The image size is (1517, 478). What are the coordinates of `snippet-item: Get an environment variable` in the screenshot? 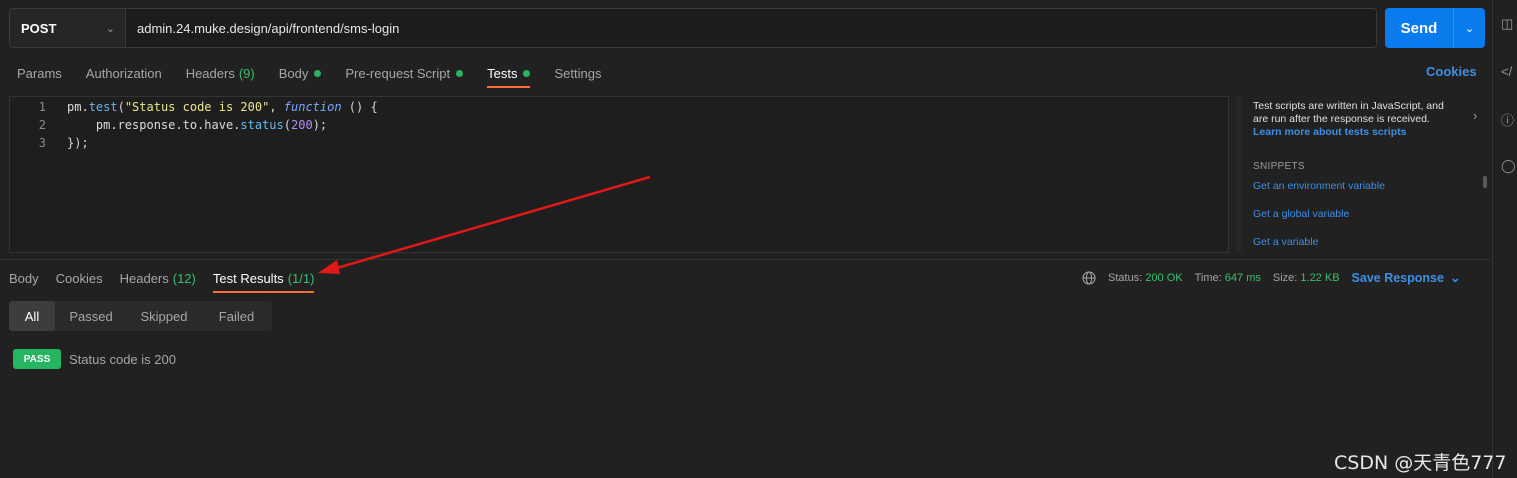 It's located at (1319, 186).